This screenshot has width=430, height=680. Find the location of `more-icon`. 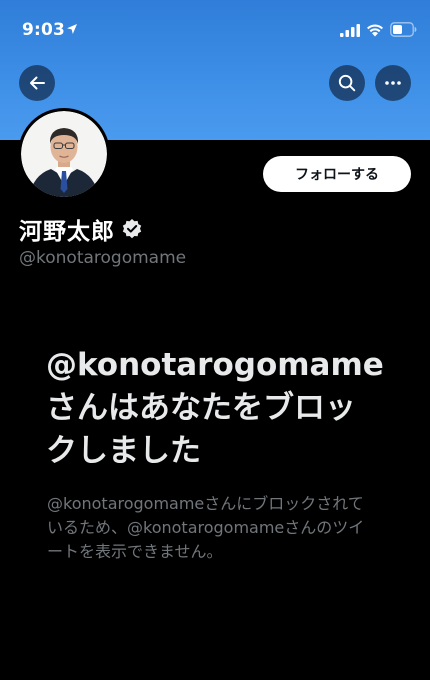

more-icon is located at coordinates (393, 83).